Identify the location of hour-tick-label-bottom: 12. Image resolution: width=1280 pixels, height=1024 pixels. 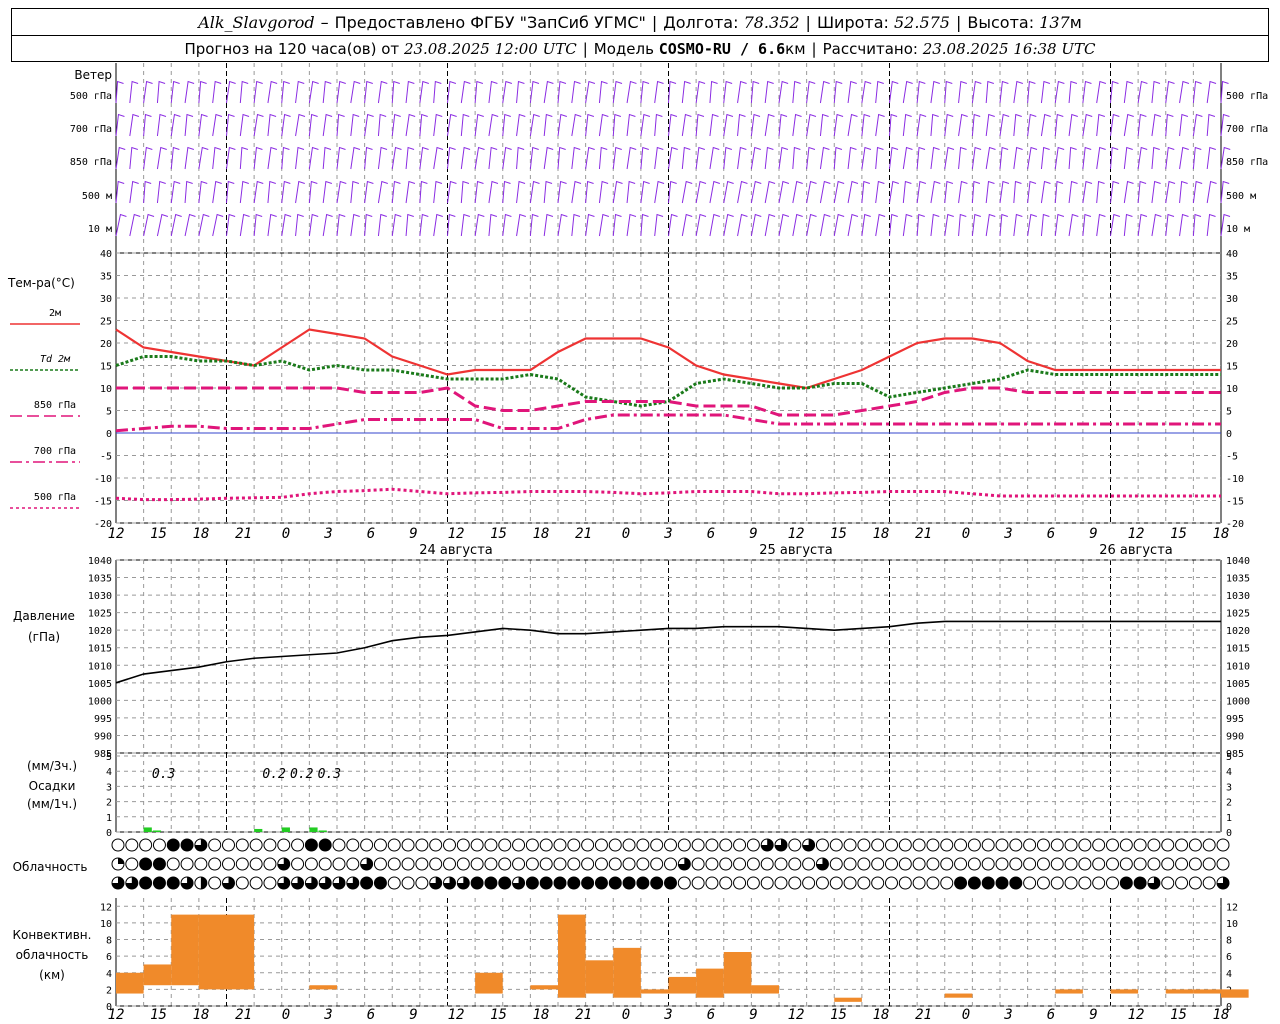
(456, 1015).